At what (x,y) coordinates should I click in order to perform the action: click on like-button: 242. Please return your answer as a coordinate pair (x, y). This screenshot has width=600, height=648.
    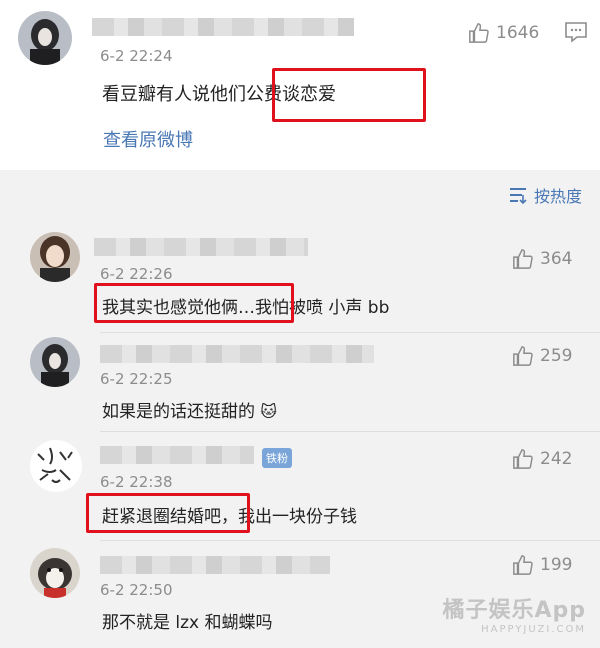
    Looking at the image, I should click on (542, 459).